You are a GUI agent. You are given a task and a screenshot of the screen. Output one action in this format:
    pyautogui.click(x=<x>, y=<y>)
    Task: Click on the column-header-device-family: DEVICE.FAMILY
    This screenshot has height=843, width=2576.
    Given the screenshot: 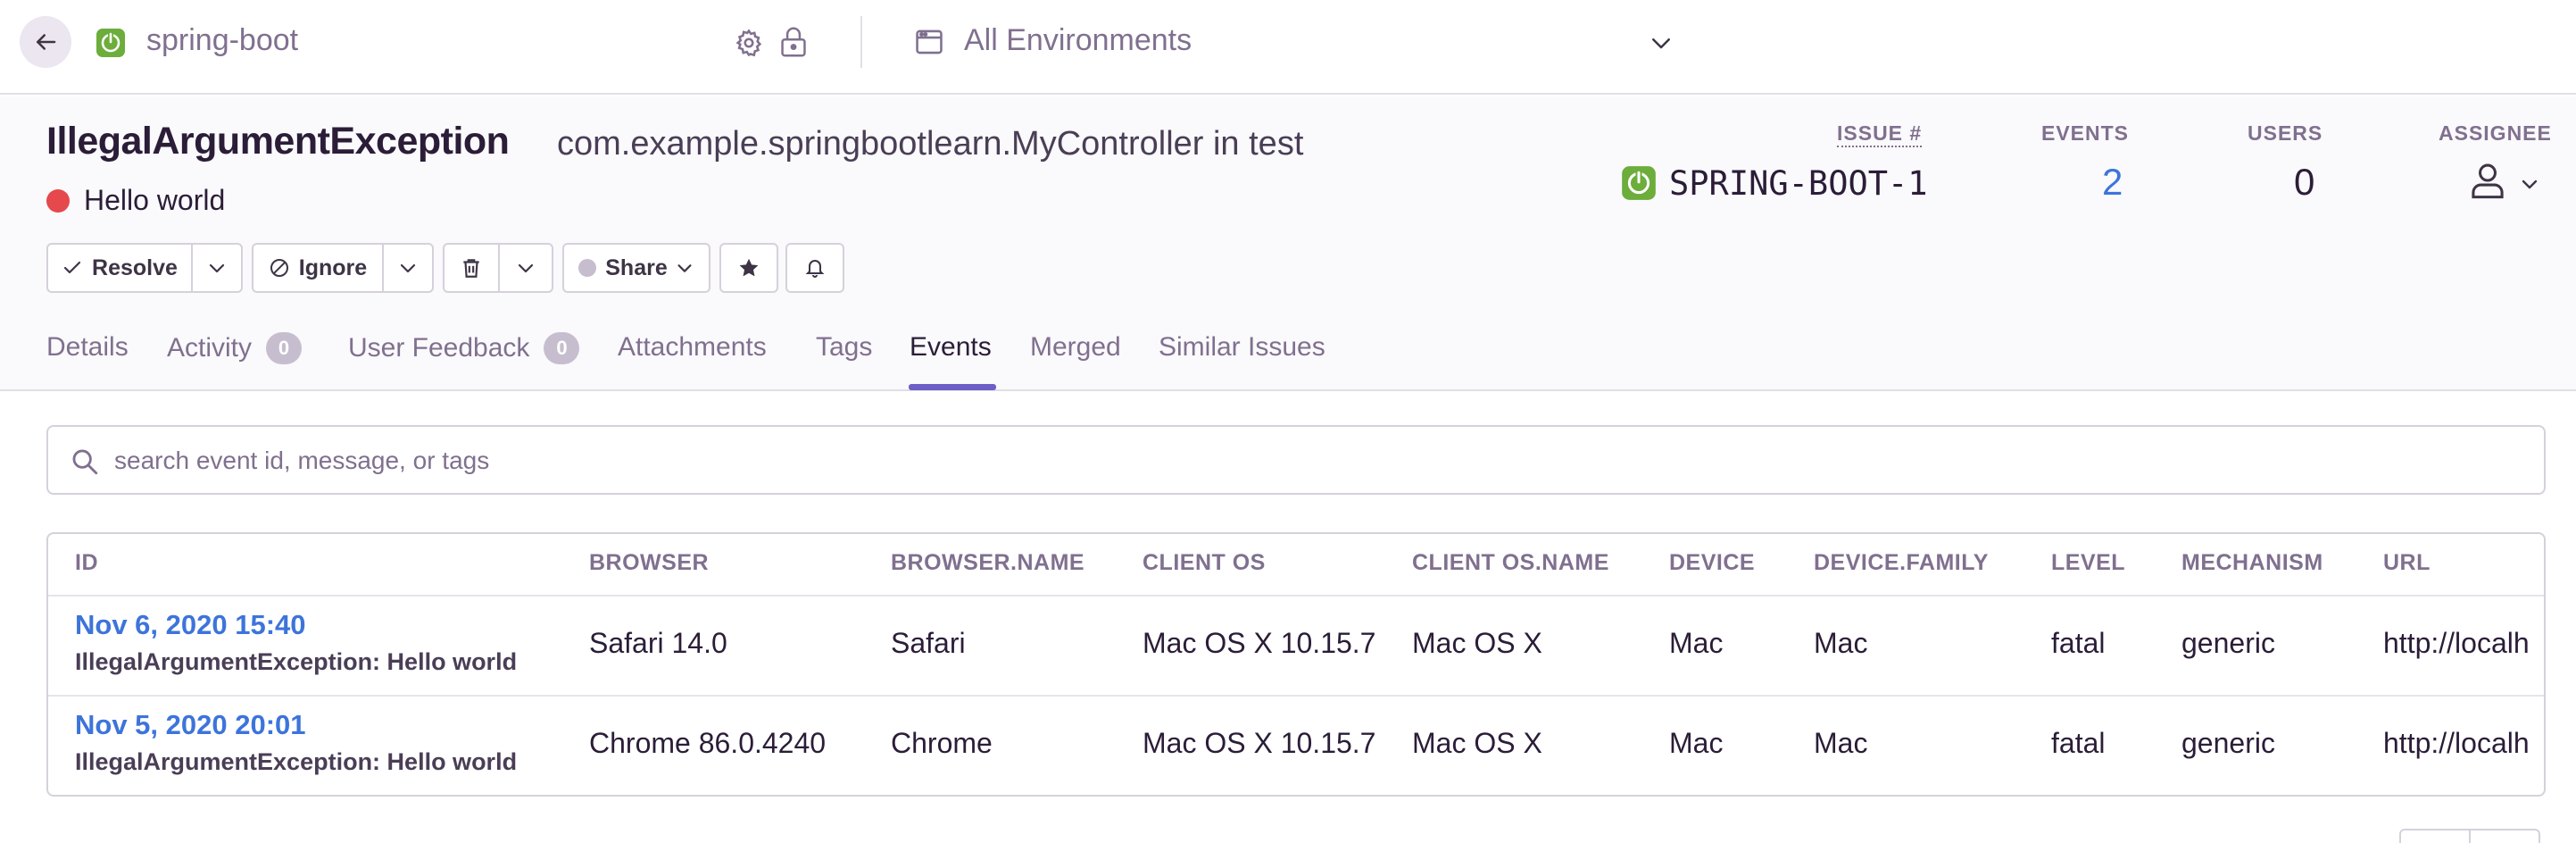 What is the action you would take?
    pyautogui.click(x=1902, y=563)
    